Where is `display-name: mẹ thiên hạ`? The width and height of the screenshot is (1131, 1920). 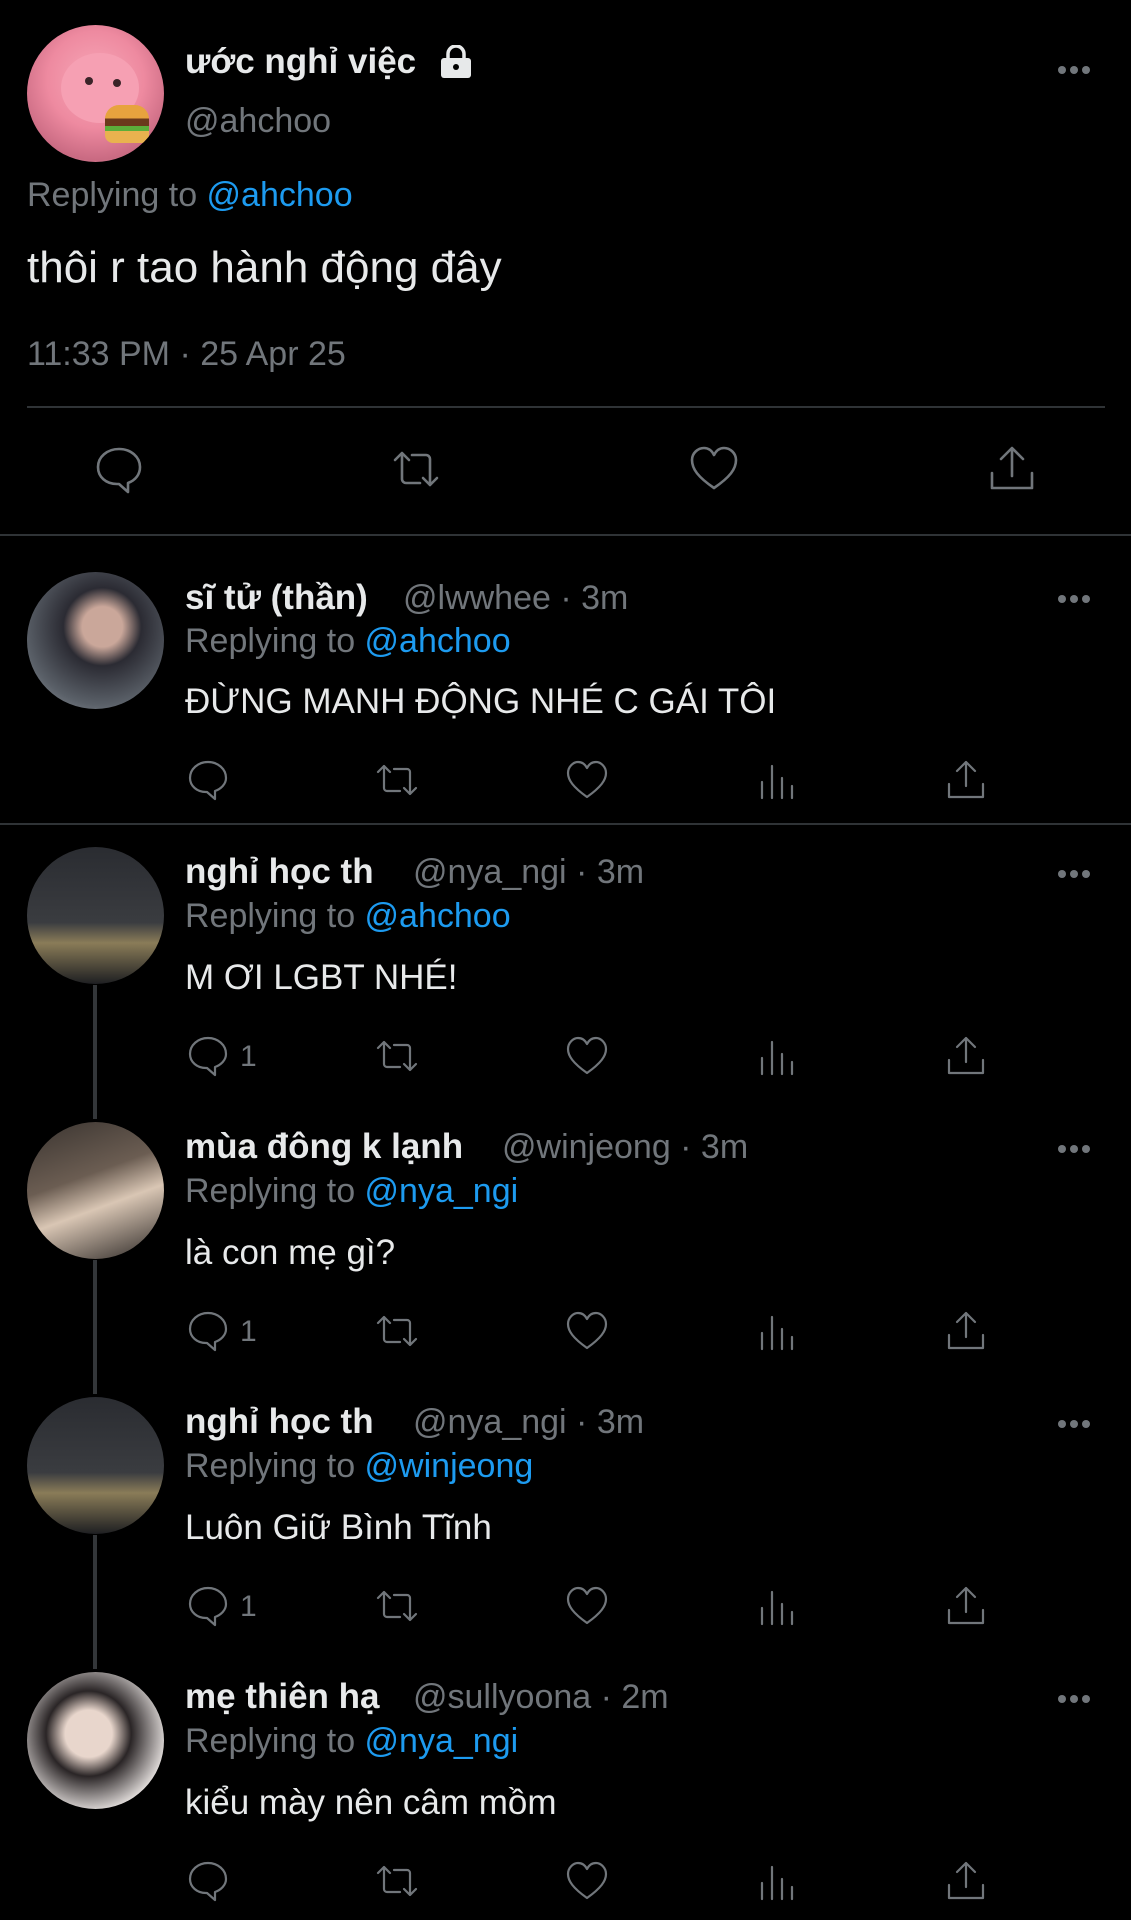
display-name: mẹ thiên hạ is located at coordinates (282, 1697).